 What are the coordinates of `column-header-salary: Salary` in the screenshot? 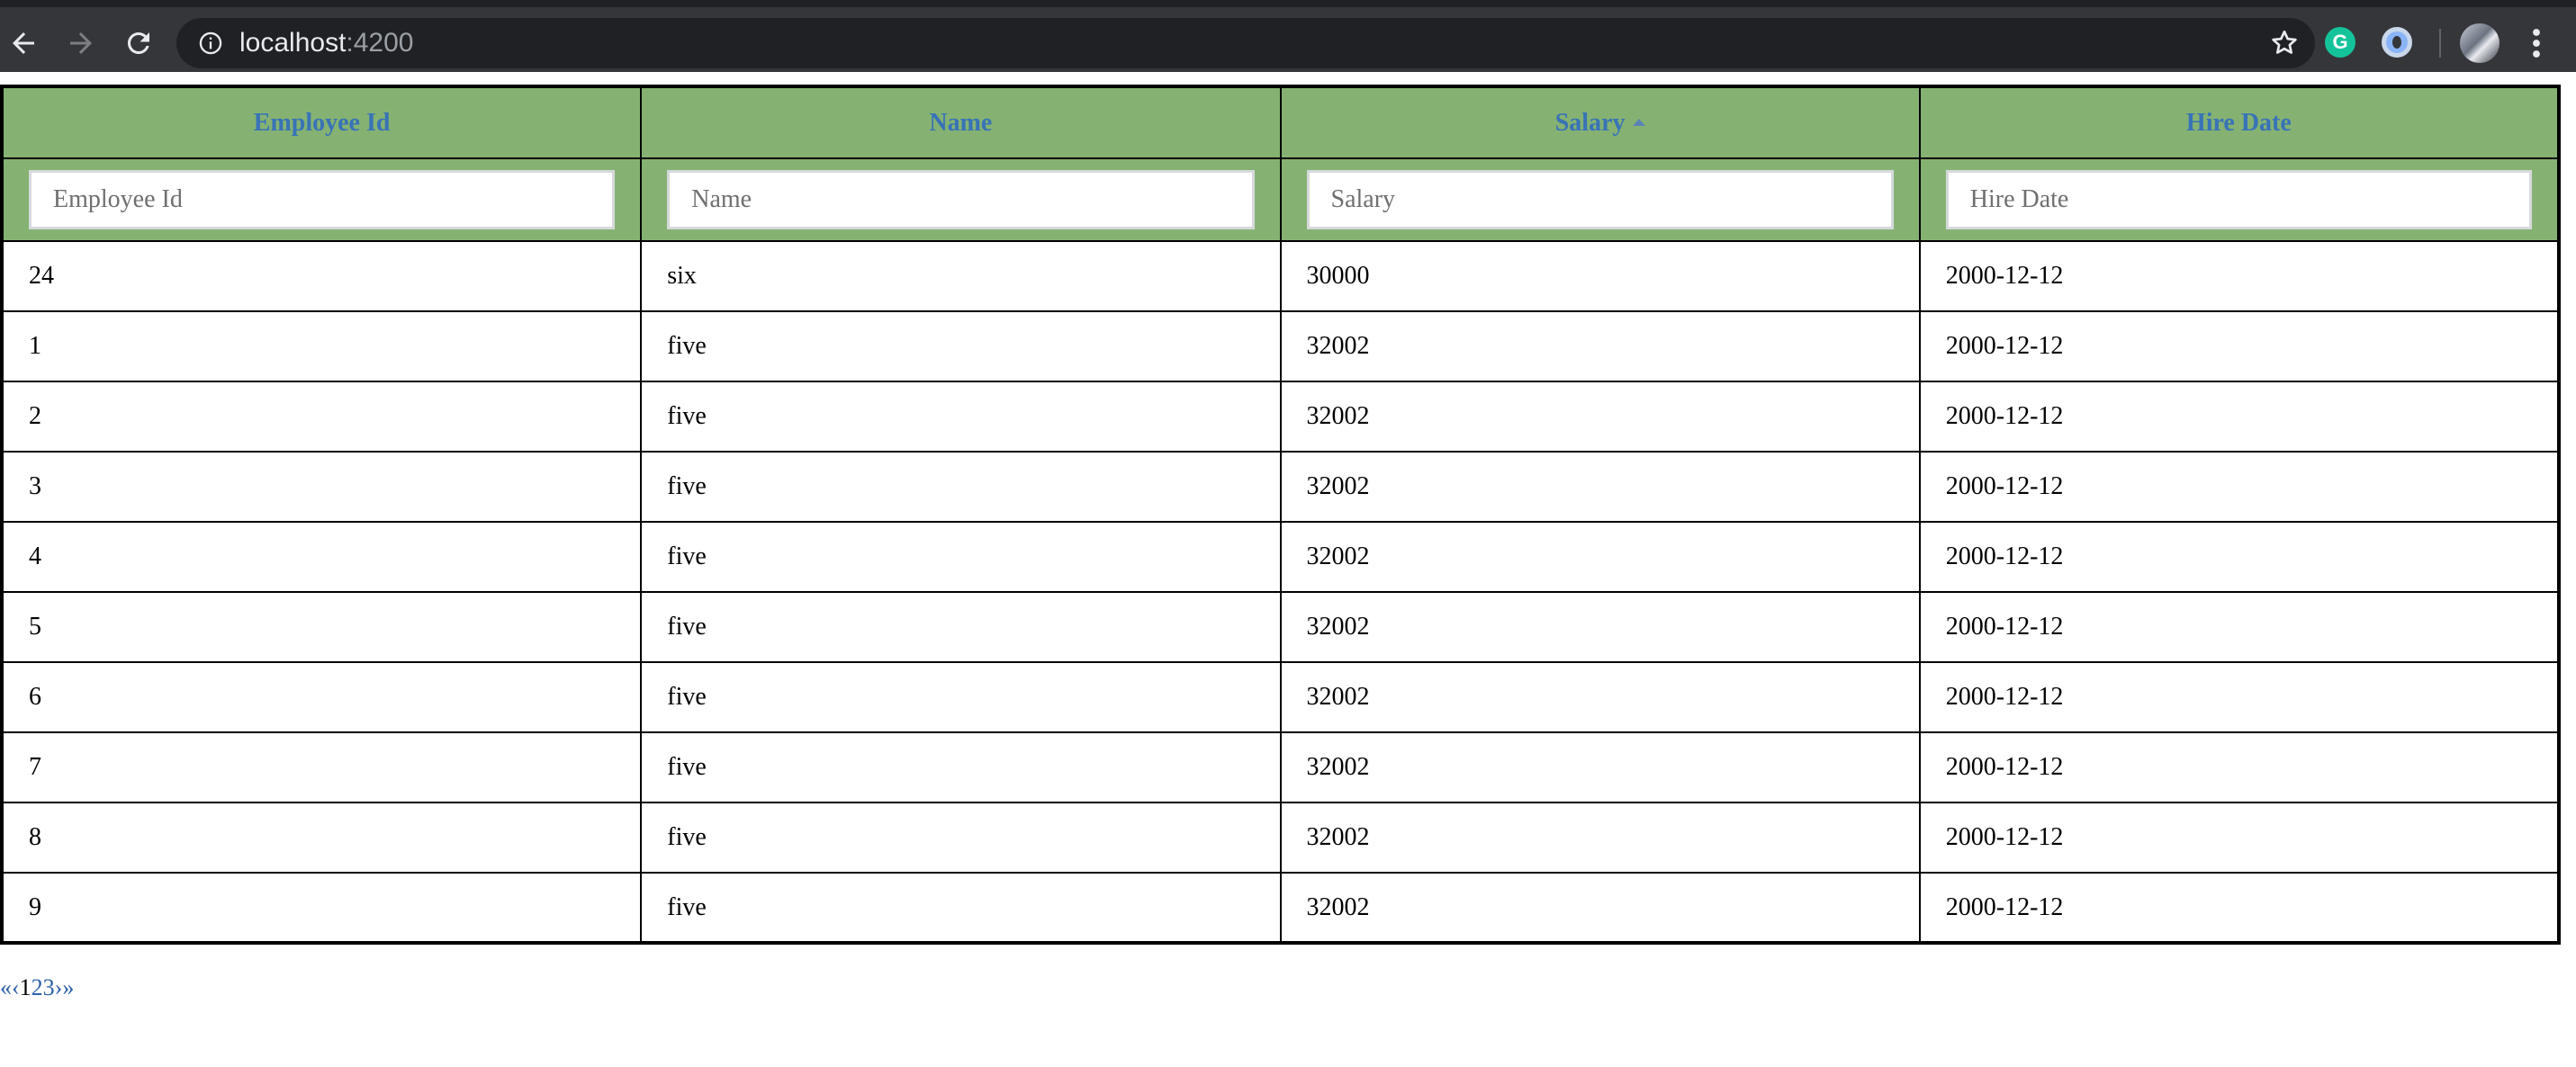 It's located at (1600, 122).